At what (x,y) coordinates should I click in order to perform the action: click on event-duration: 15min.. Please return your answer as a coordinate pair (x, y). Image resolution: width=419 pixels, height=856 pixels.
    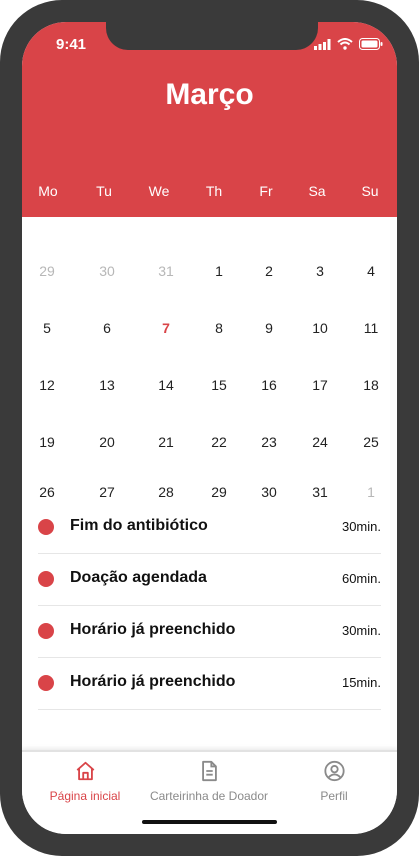
    Looking at the image, I should click on (361, 682).